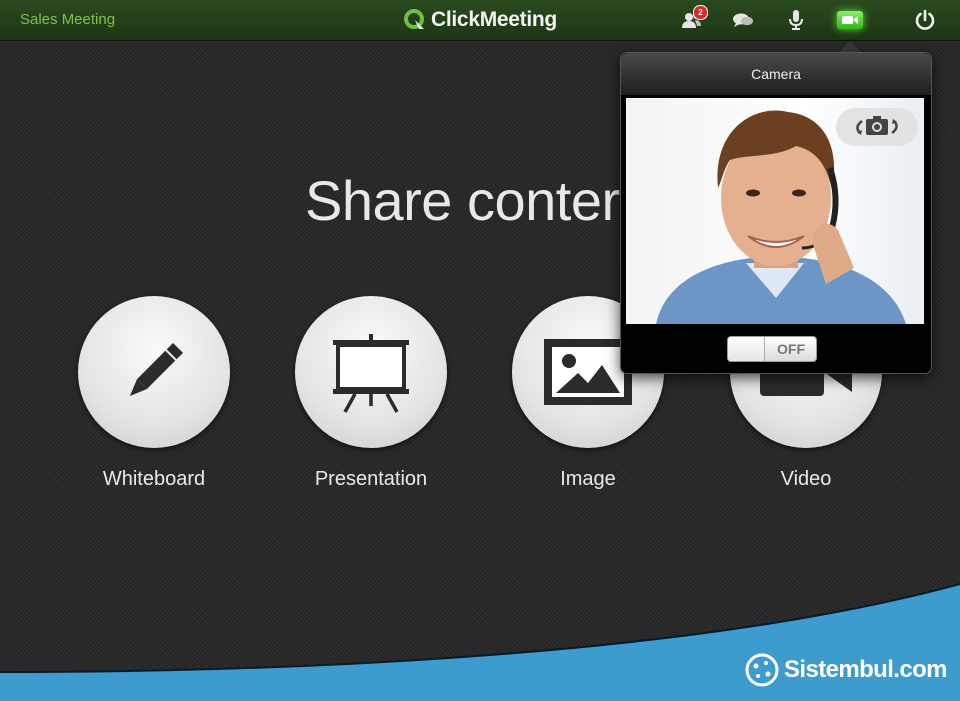  I want to click on power-button, so click(925, 20).